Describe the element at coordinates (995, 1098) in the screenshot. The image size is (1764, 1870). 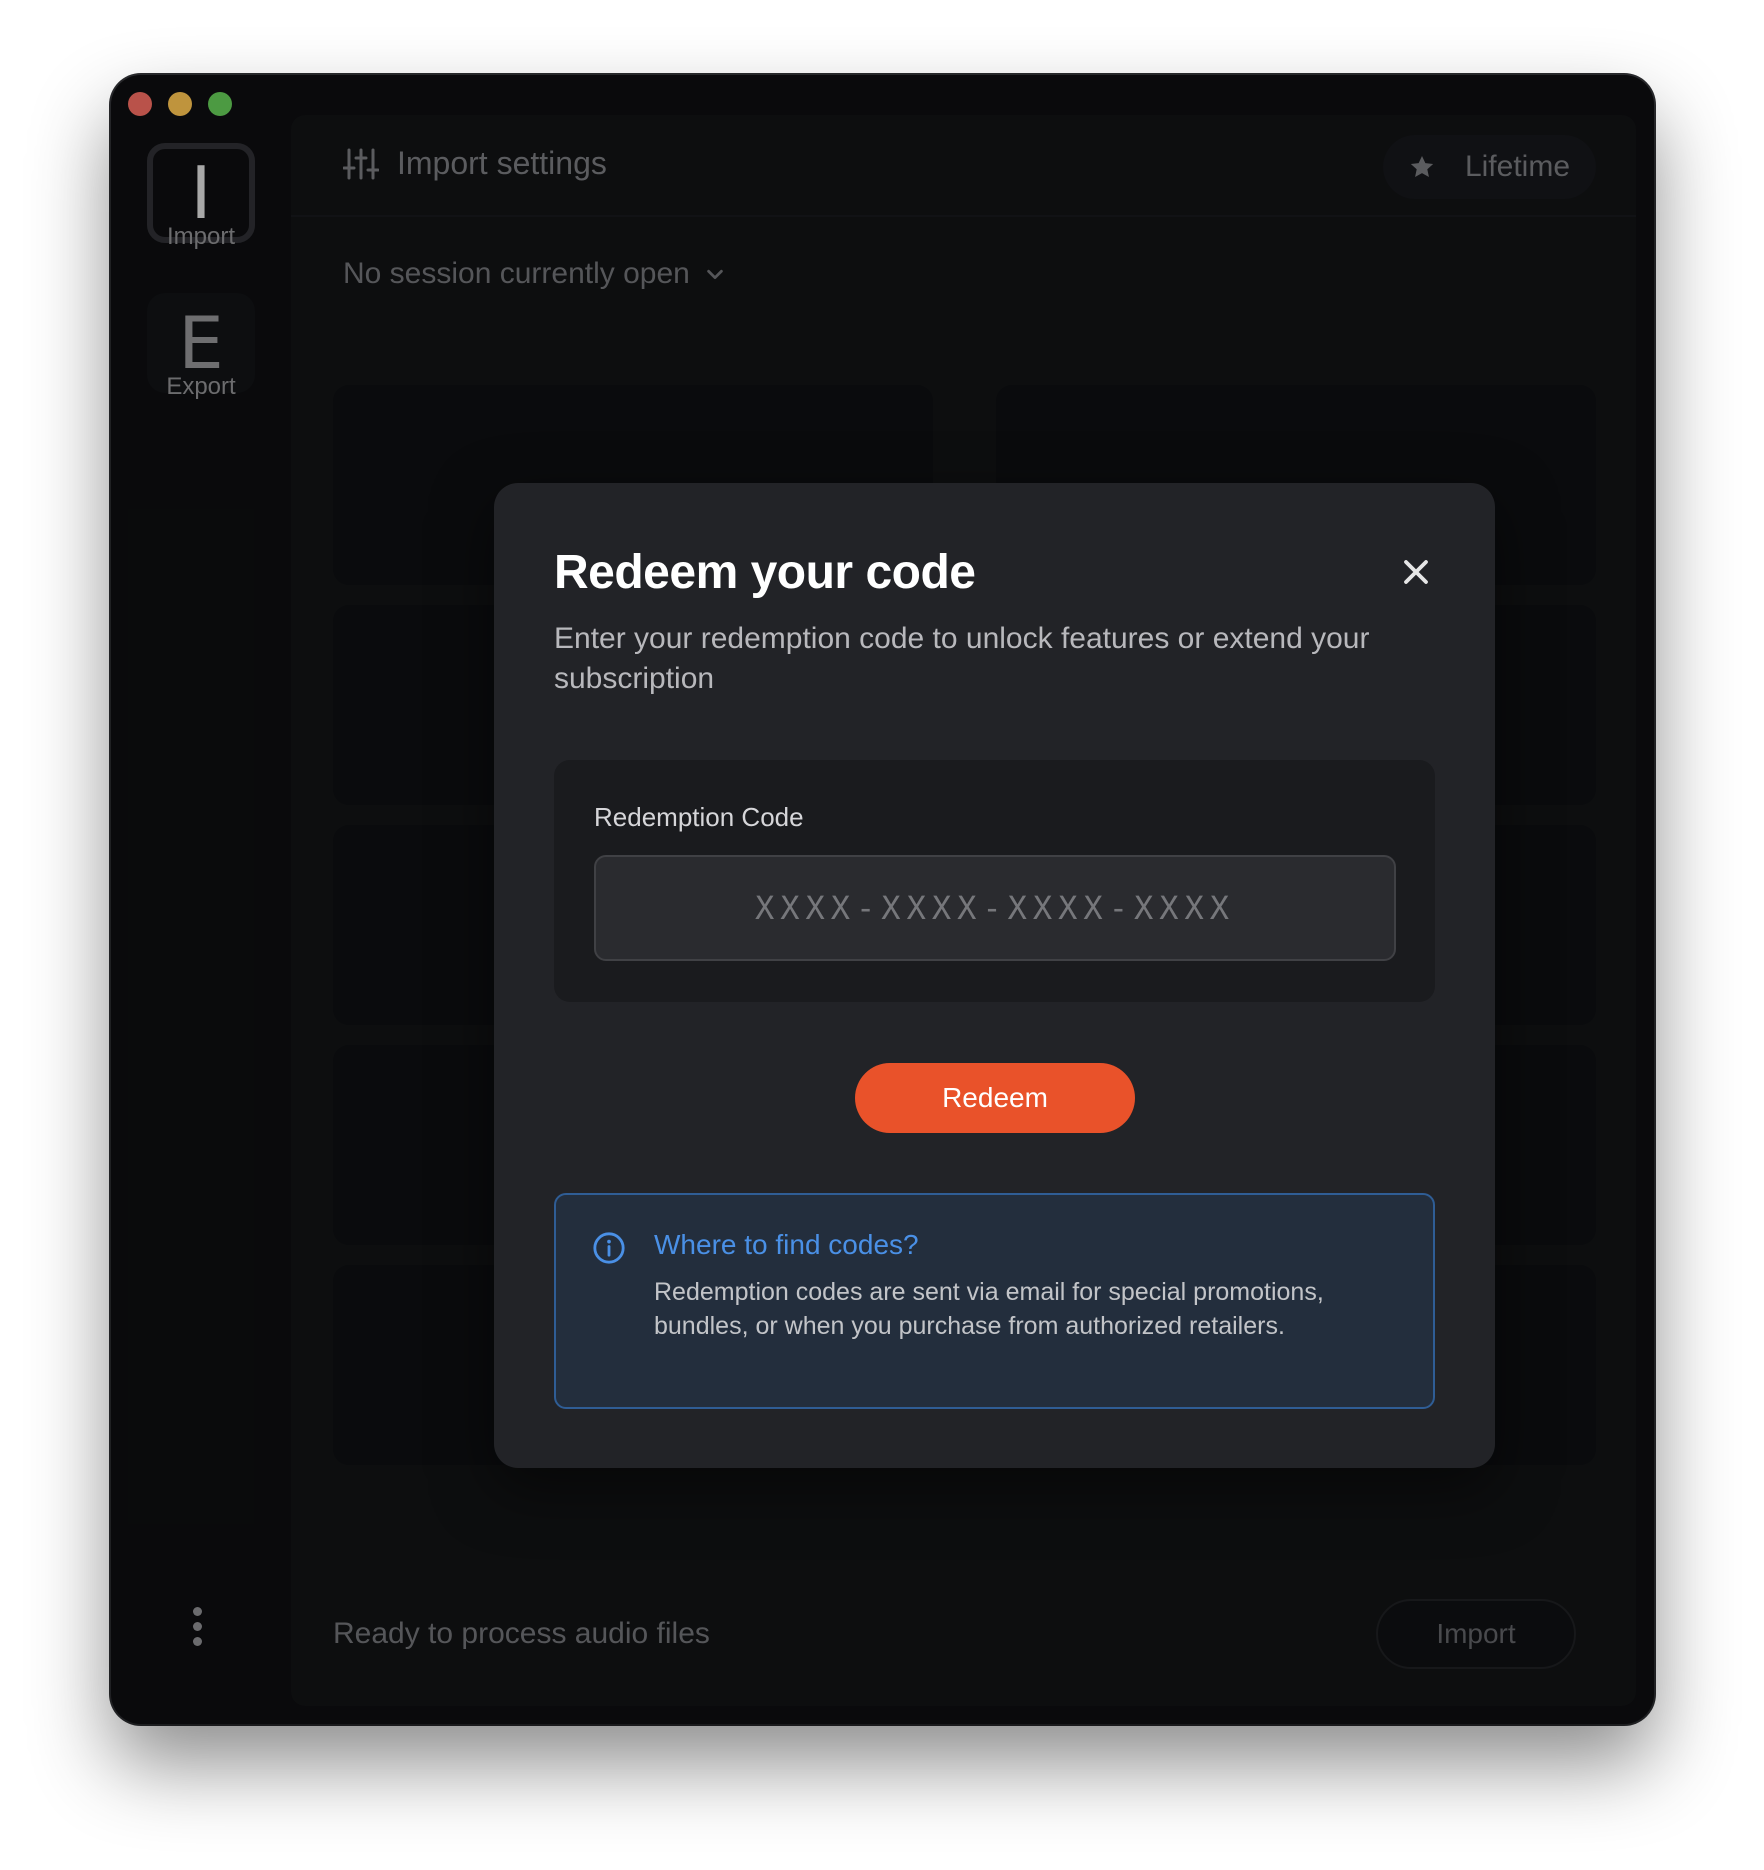
I see `redeem-button: Redeem` at that location.